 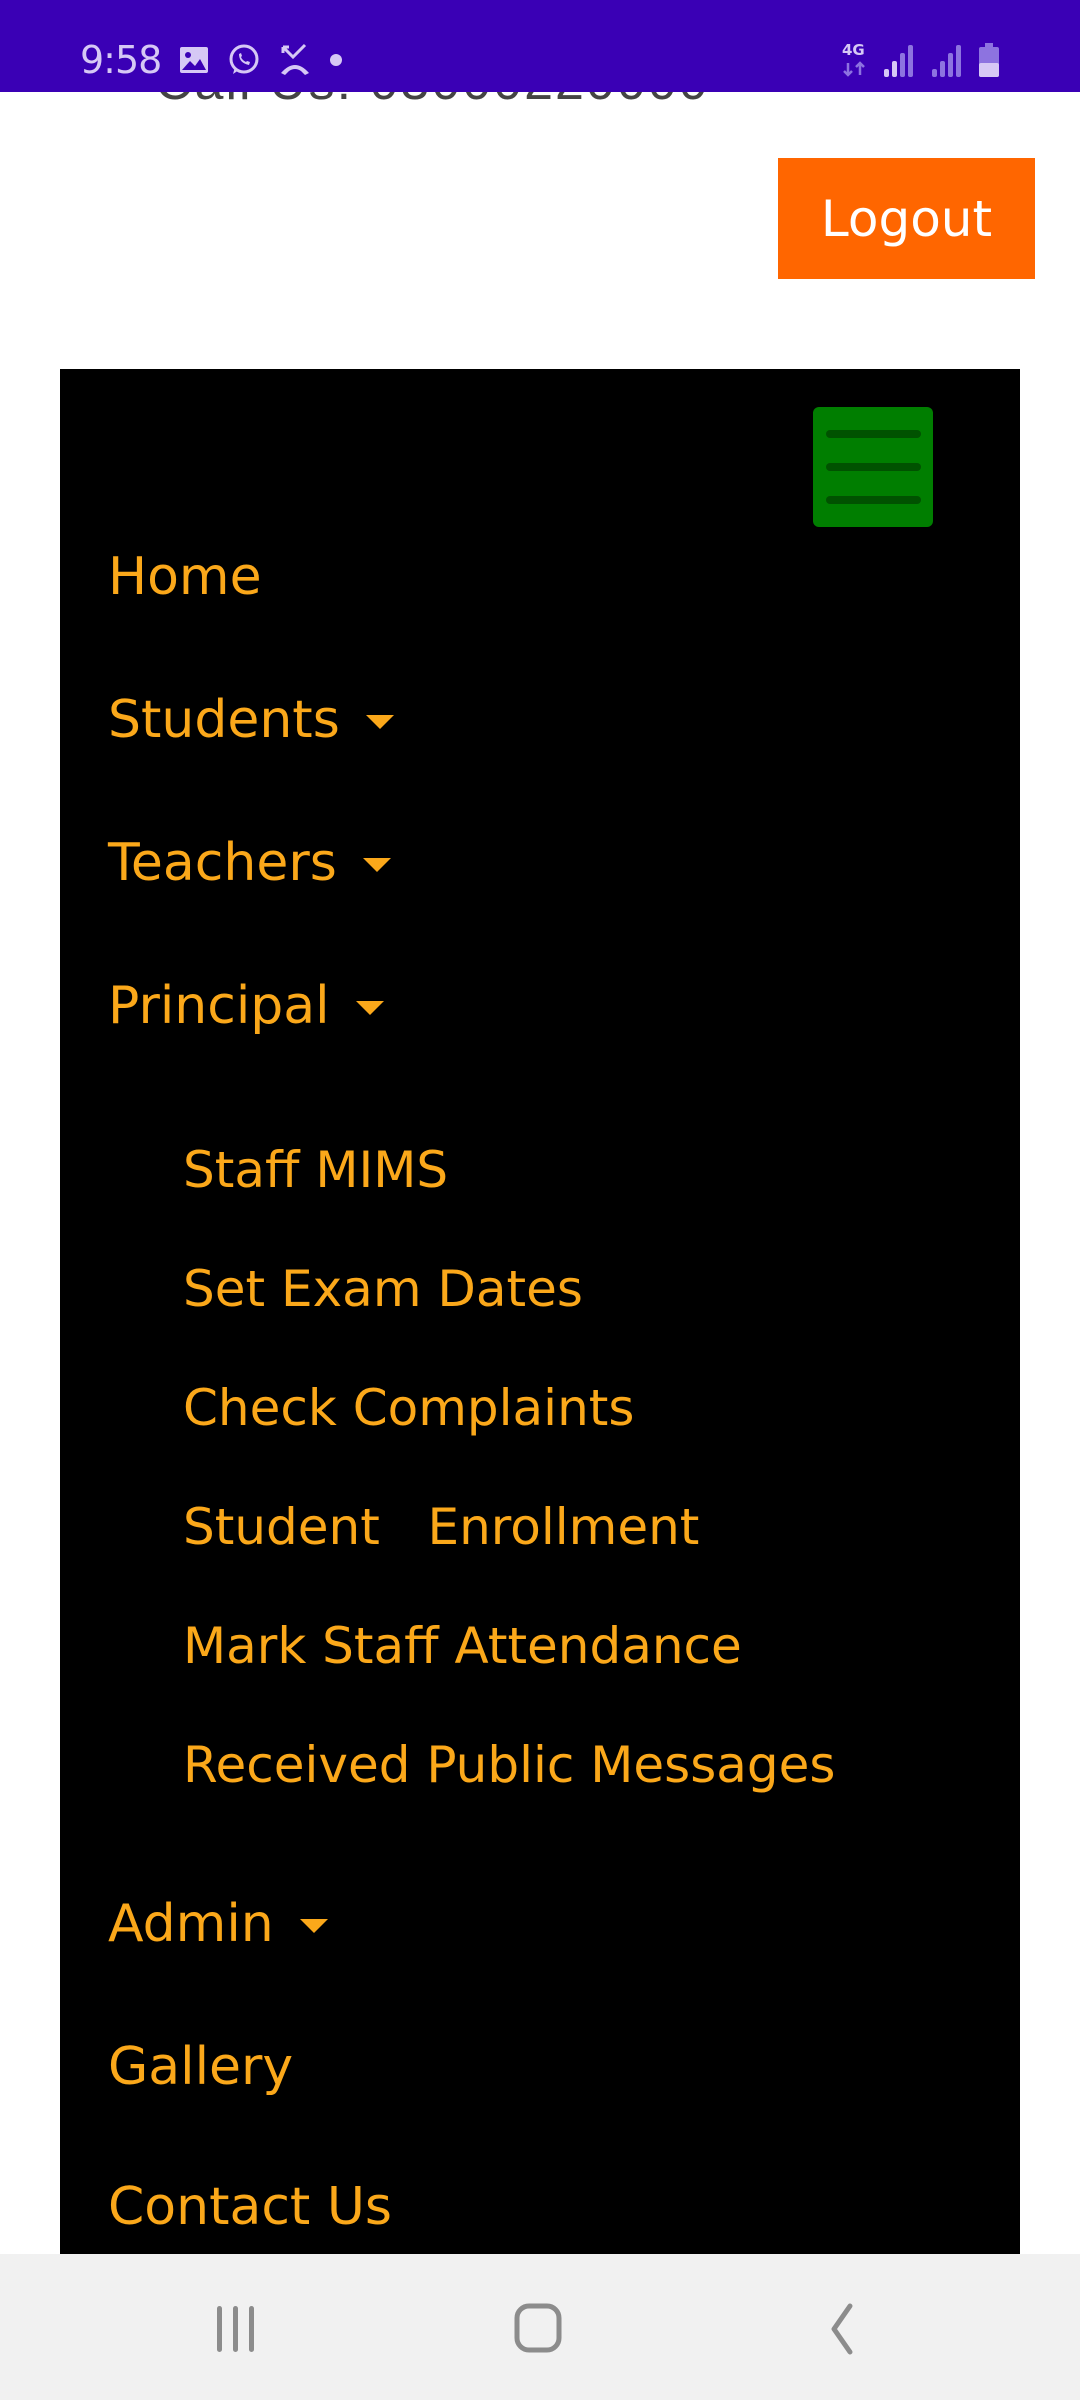 What do you see at coordinates (509, 1765) in the screenshot?
I see `submenu-item-received-public-messages: Received Public Messages` at bounding box center [509, 1765].